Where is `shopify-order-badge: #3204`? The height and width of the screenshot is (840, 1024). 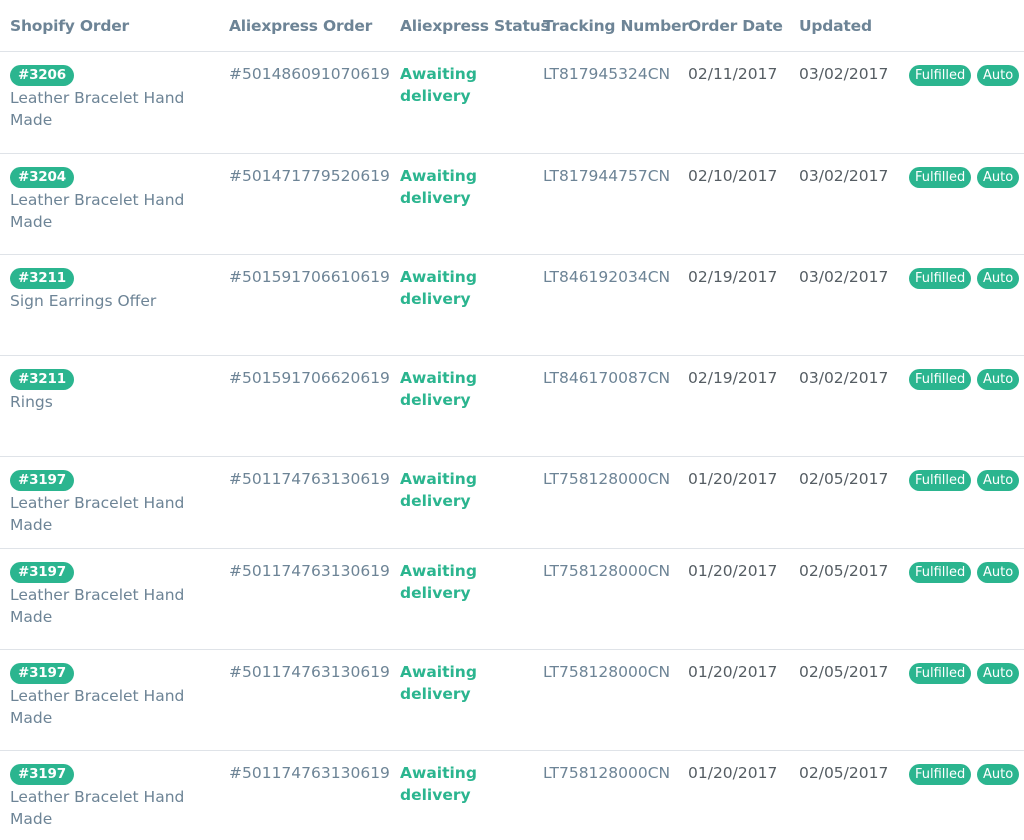
shopify-order-badge: #3204 is located at coordinates (42, 177).